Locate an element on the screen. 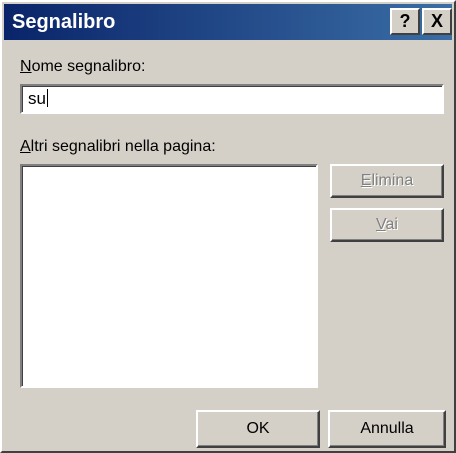  text-caret is located at coordinates (47, 98).